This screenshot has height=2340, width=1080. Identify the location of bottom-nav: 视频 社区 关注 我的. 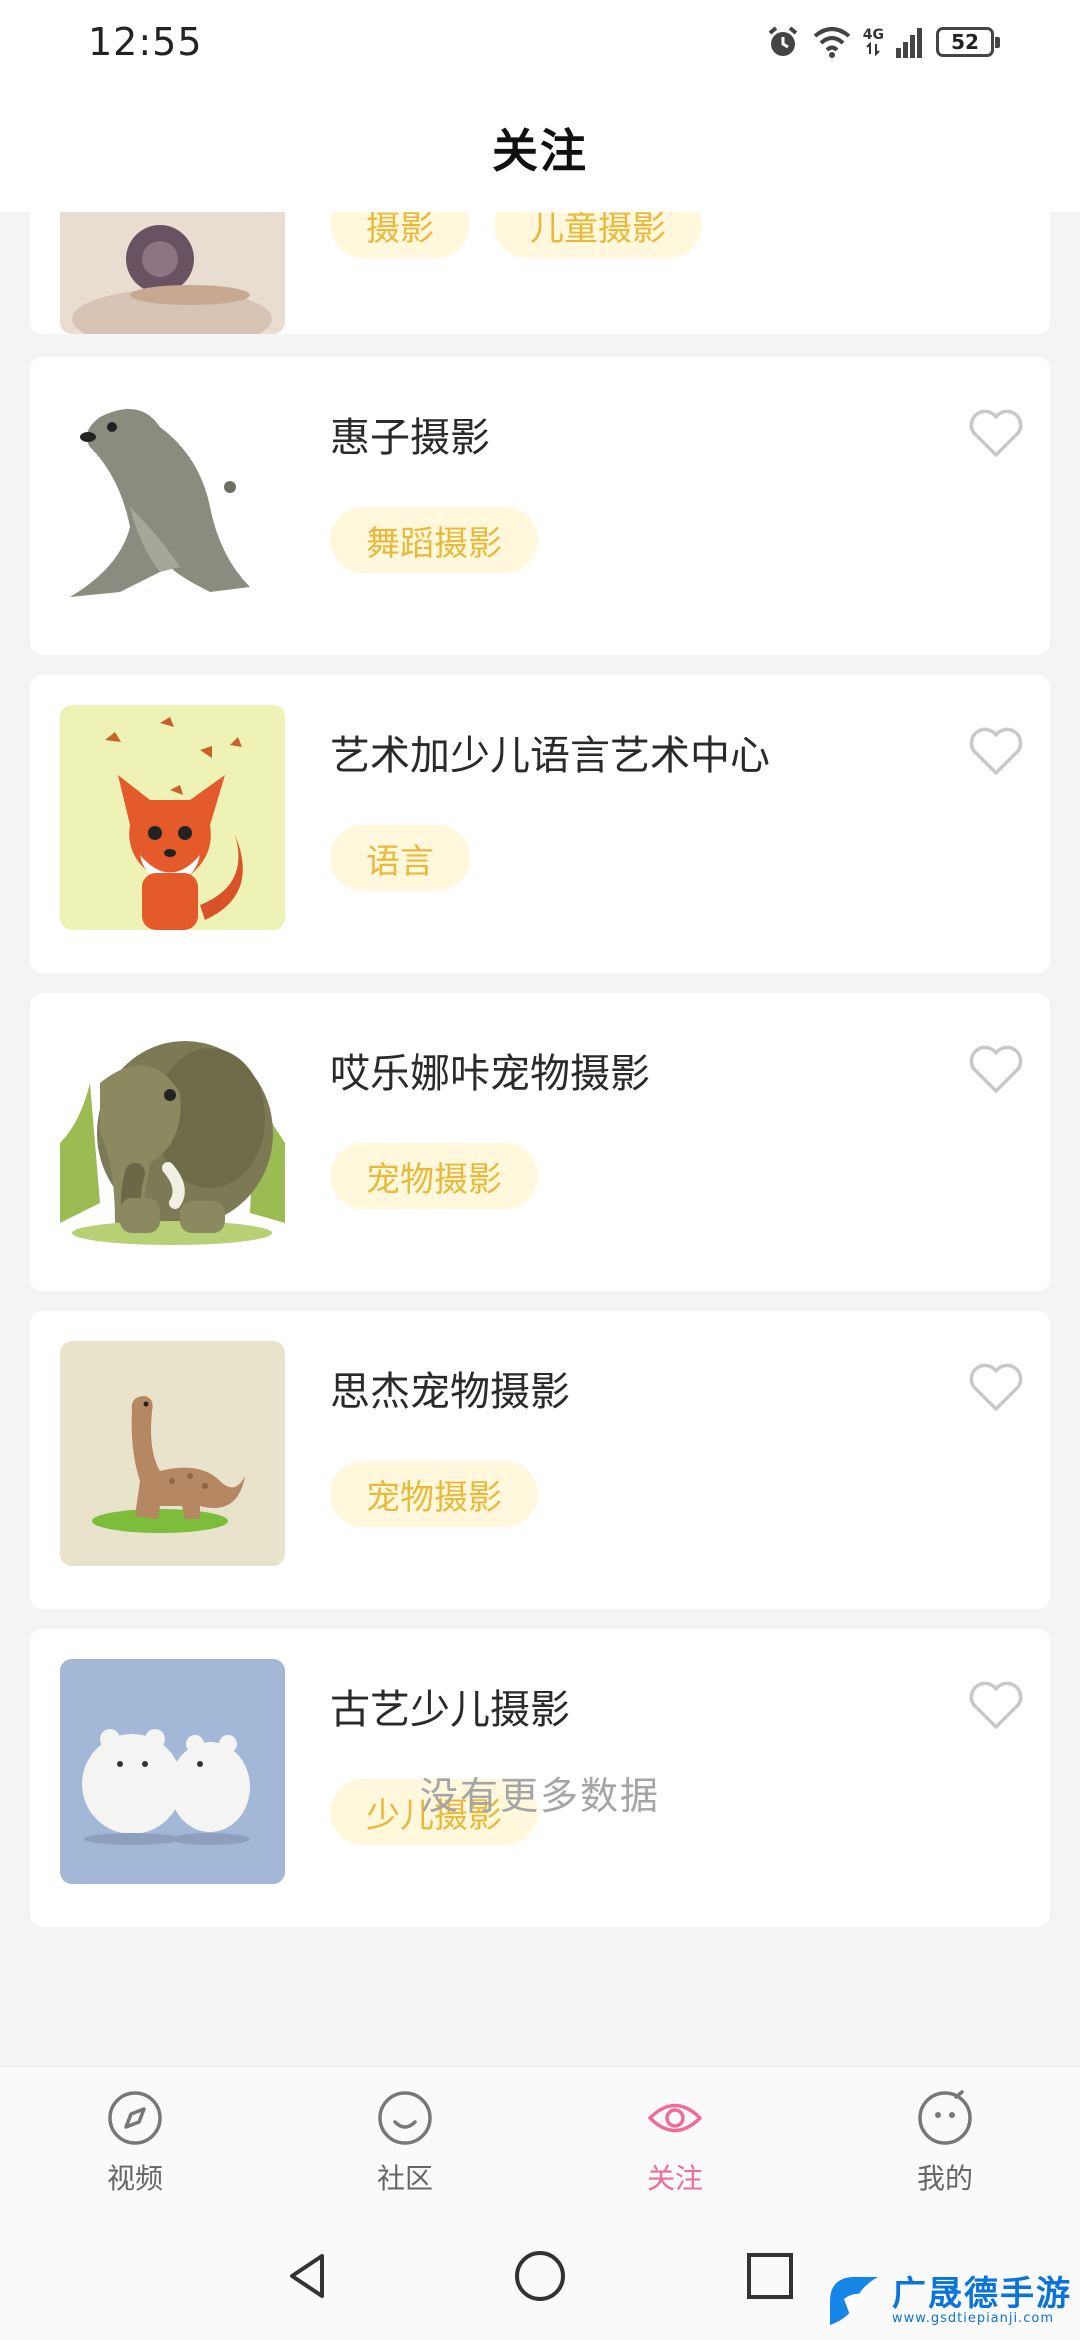
(540, 2142).